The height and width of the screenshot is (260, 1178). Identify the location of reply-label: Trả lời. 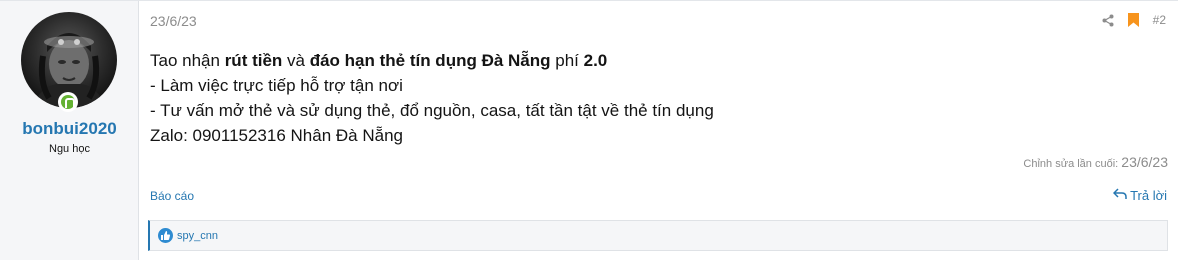
(1148, 195).